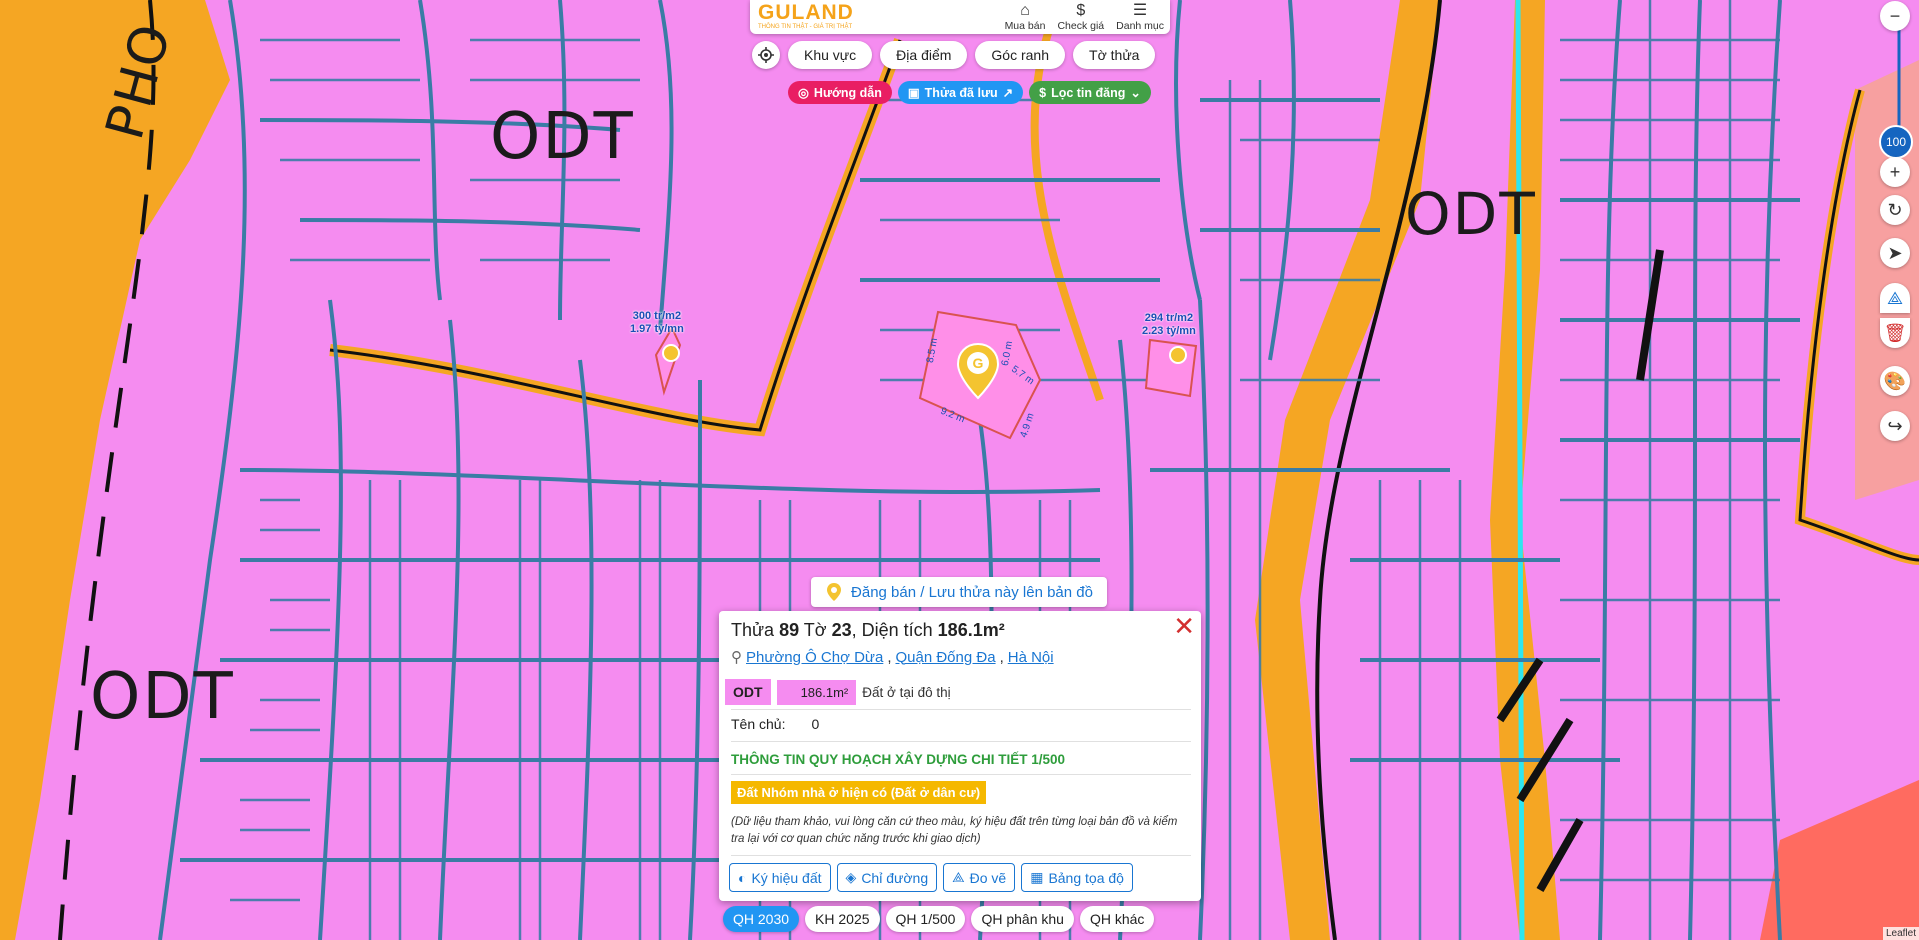 The width and height of the screenshot is (1919, 940). What do you see at coordinates (815, 724) in the screenshot?
I see `owner-value: 0` at bounding box center [815, 724].